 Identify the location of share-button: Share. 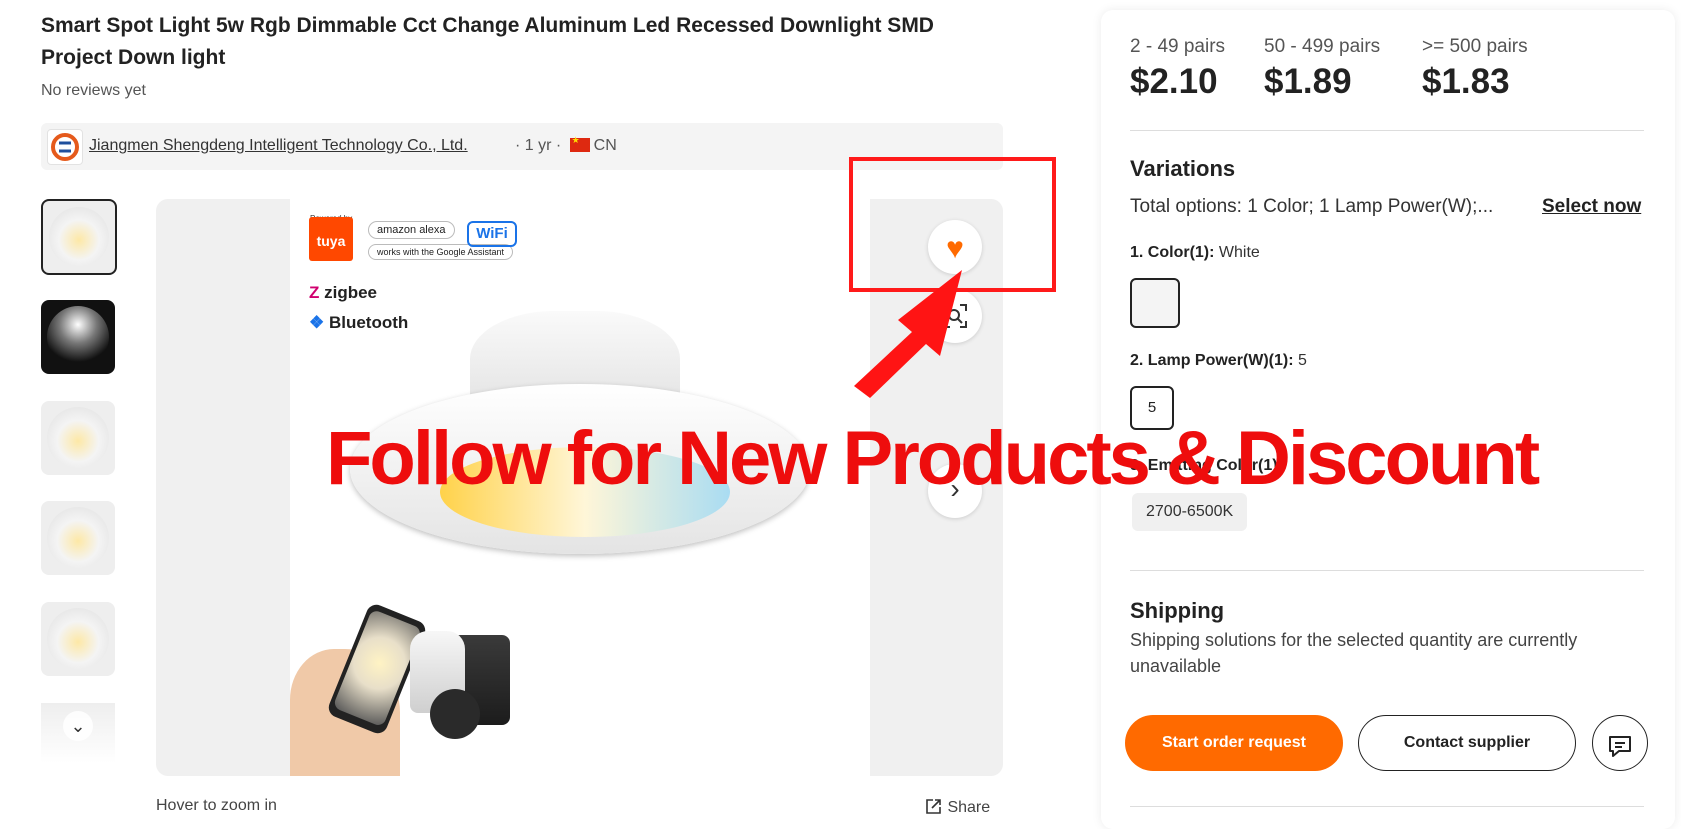
(957, 807).